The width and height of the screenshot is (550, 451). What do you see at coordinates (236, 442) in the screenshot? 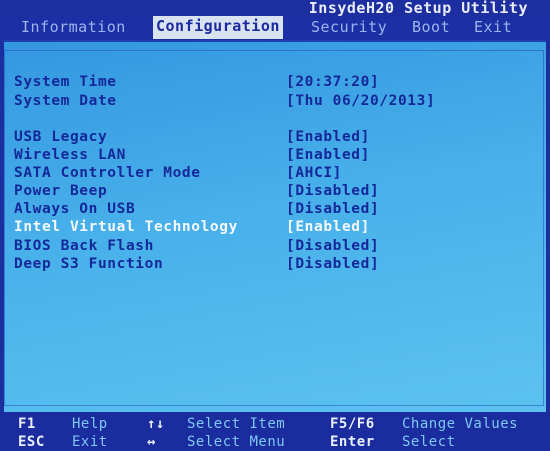
I see `key-leftright-desc: Select Menu` at bounding box center [236, 442].